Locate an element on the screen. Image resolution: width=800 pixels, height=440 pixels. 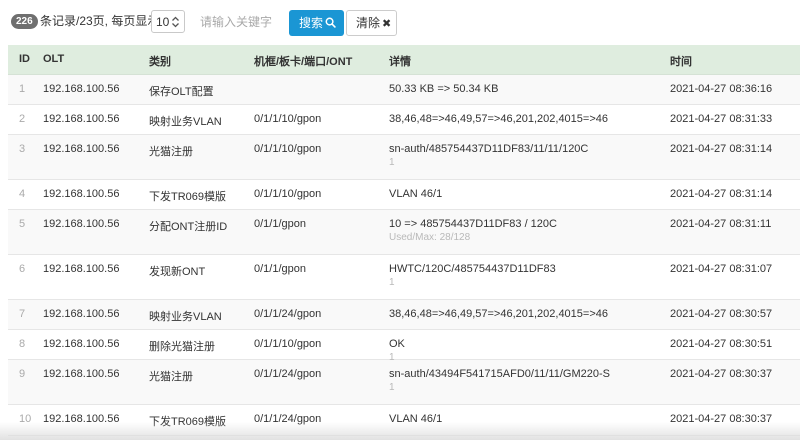
scroll-fade is located at coordinates (400, 431).